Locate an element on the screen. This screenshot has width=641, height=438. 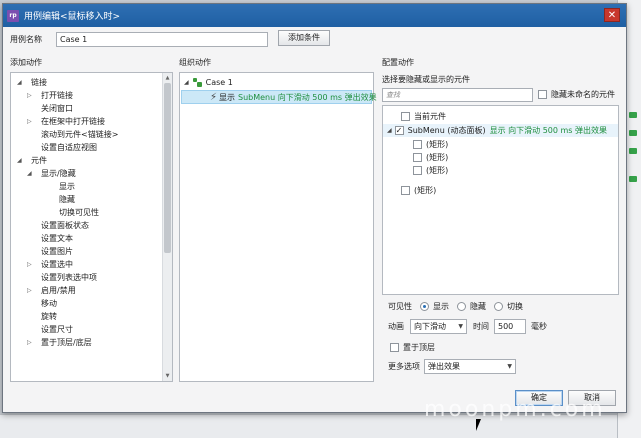
tree-item: ▷ 启用/禁用 is located at coordinates (91, 290).